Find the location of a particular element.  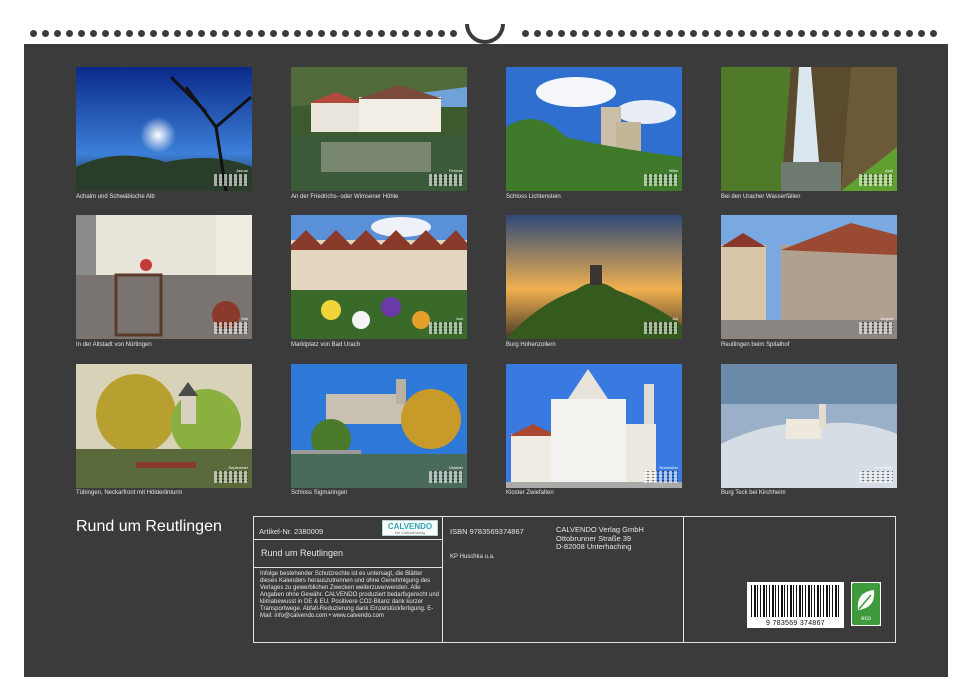

barcode-bars is located at coordinates (795, 601).